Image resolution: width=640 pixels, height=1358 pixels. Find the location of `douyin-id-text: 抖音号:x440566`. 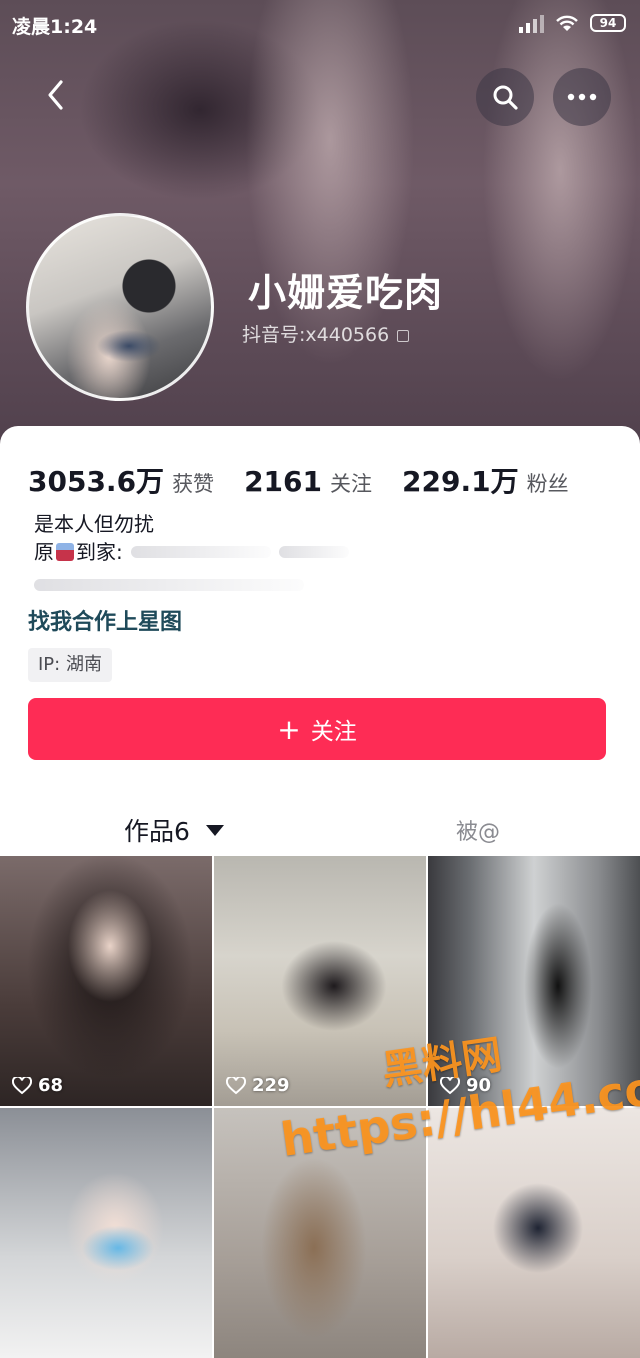

douyin-id-text: 抖音号:x440566 is located at coordinates (316, 335).